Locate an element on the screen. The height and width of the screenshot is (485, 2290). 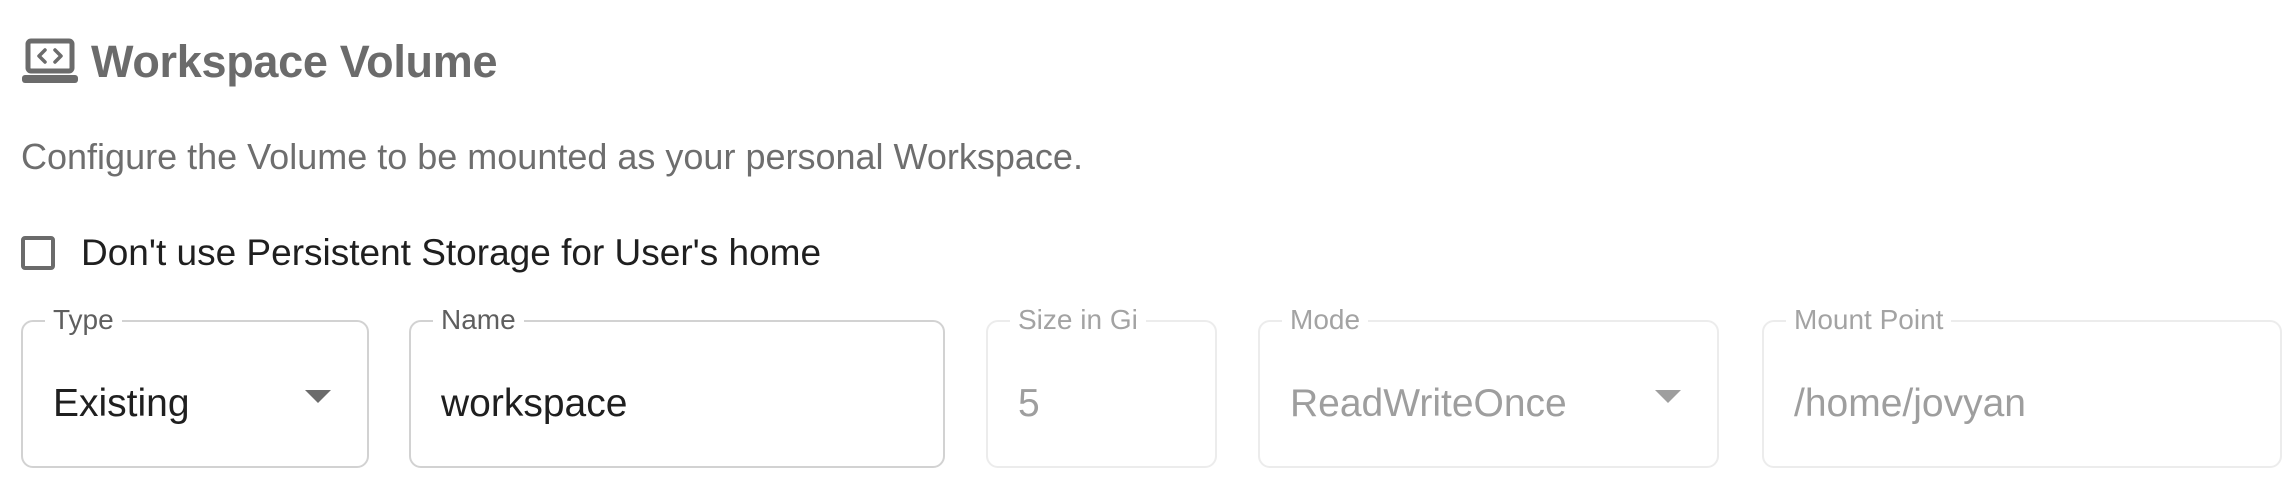
name-value: workspace is located at coordinates (534, 404).